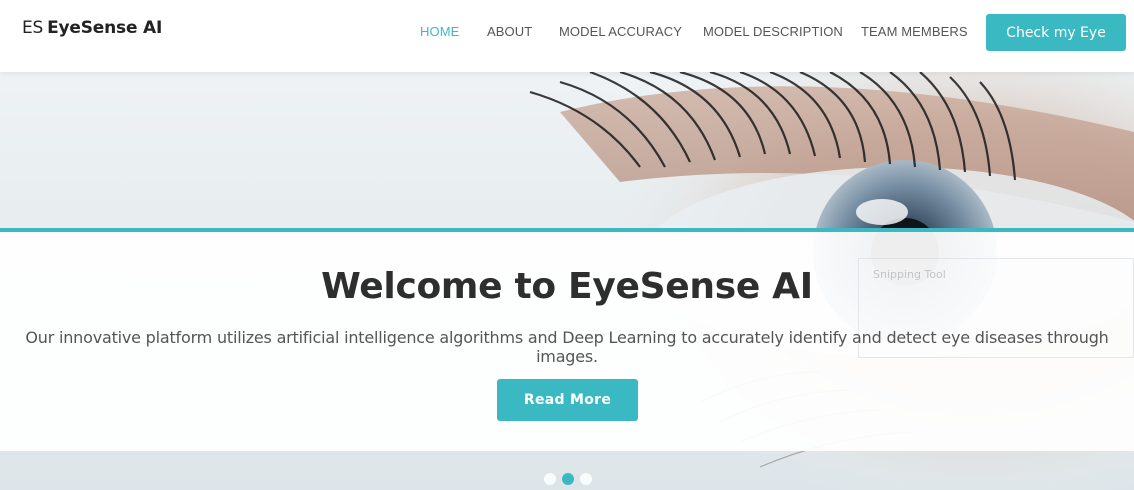 The width and height of the screenshot is (1134, 490). What do you see at coordinates (620, 31) in the screenshot?
I see `nav-model-accuracy: MODEL ACCURACY` at bounding box center [620, 31].